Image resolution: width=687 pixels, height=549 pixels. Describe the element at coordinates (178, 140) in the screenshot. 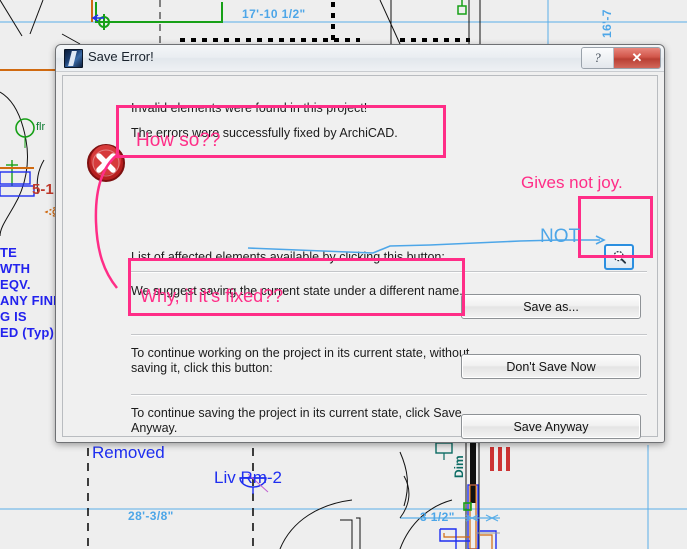

I see `annotation-how-so: How so??` at that location.